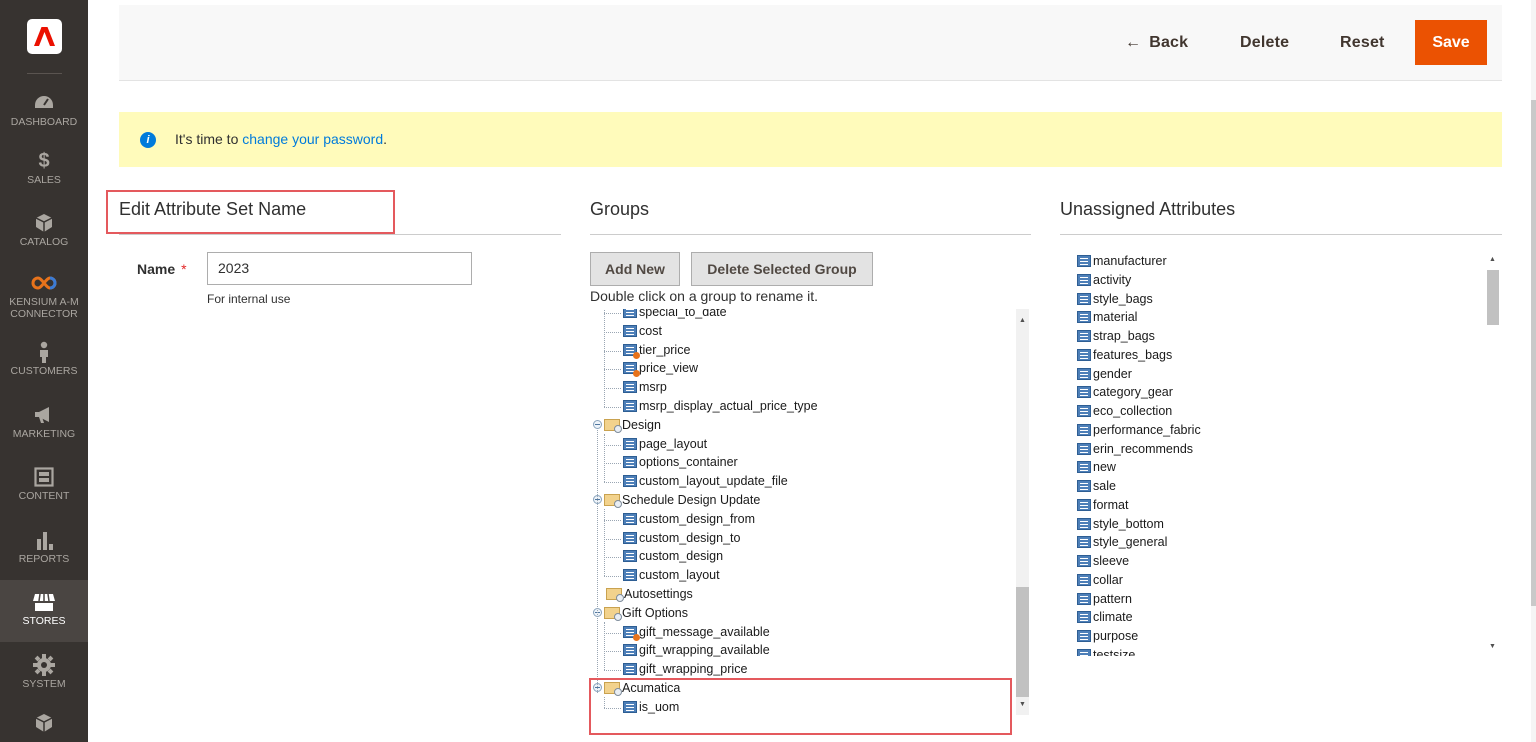  Describe the element at coordinates (156, 269) in the screenshot. I see `name-label-text: Name` at that location.